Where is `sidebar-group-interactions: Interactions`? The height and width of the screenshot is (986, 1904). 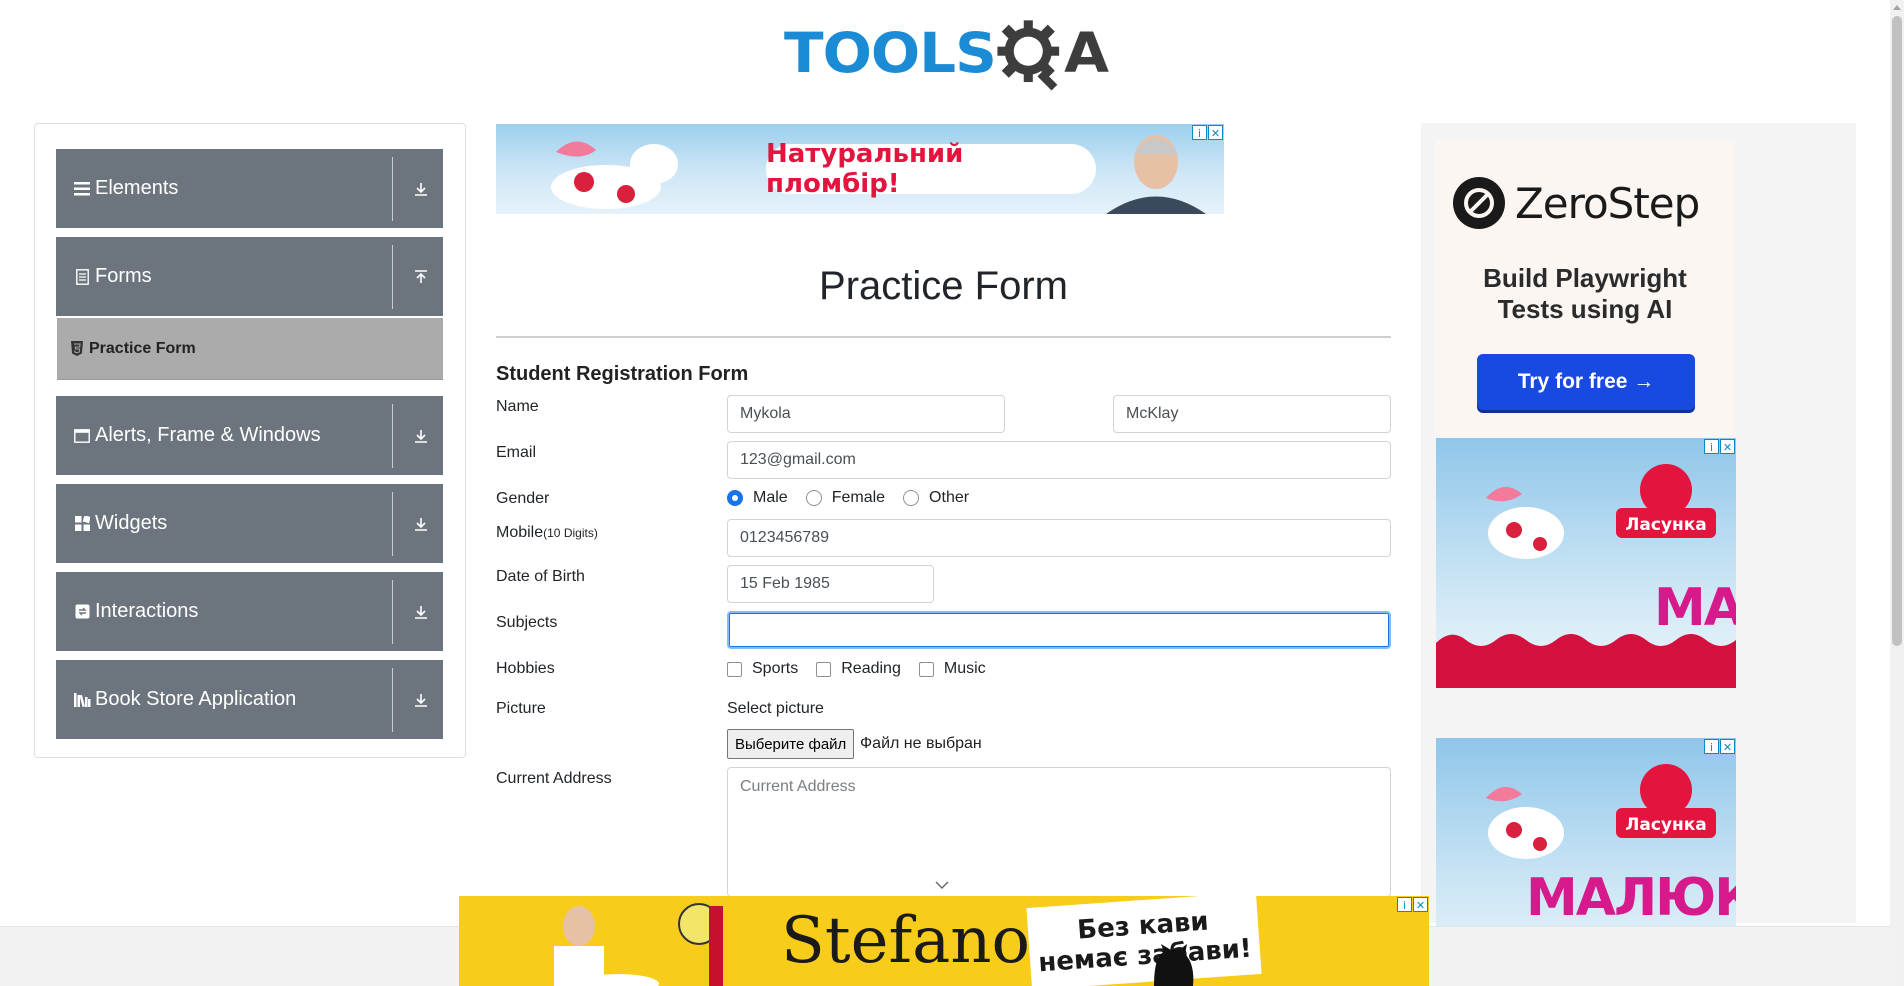 sidebar-group-interactions: Interactions is located at coordinates (249, 611).